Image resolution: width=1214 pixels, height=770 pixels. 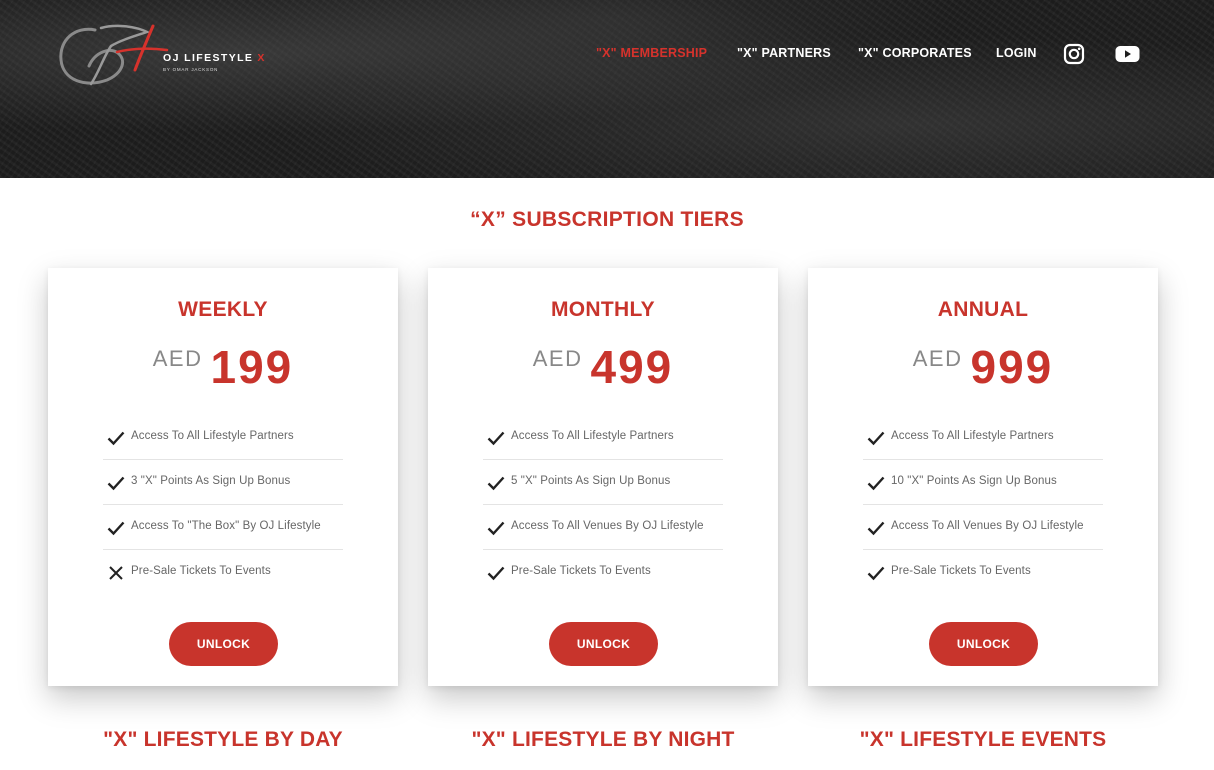 I want to click on oj-lifestyle-logo: OJ LIFESTYLE X BY OMAR JACKSON, so click(x=159, y=57).